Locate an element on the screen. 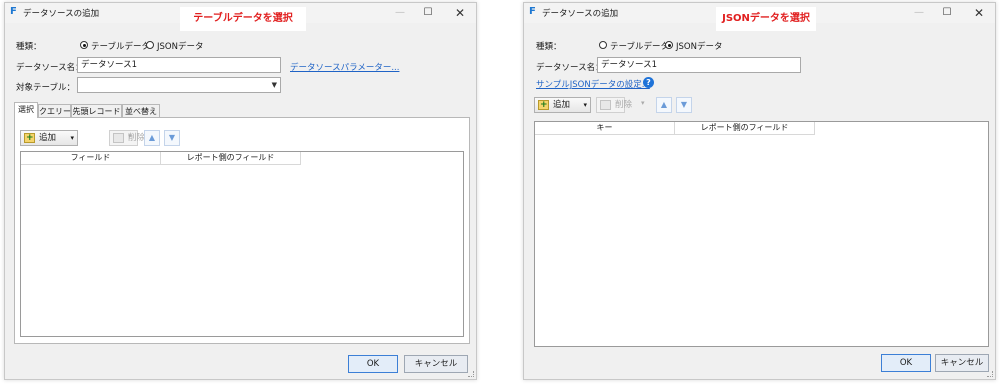  caption-banner: JSONデータを選択 is located at coordinates (766, 19).